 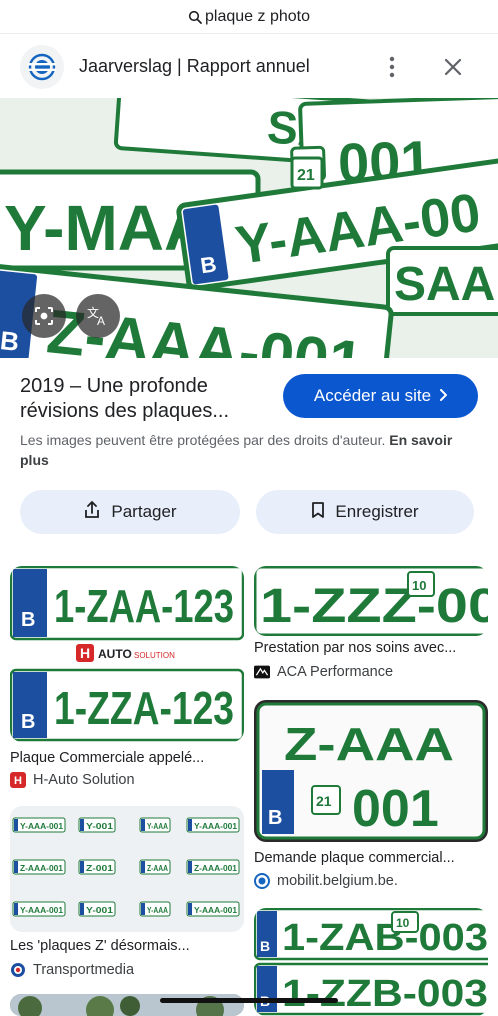 What do you see at coordinates (374, 606) in the screenshot?
I see `card2-plate: 1-ZZZ-00` at bounding box center [374, 606].